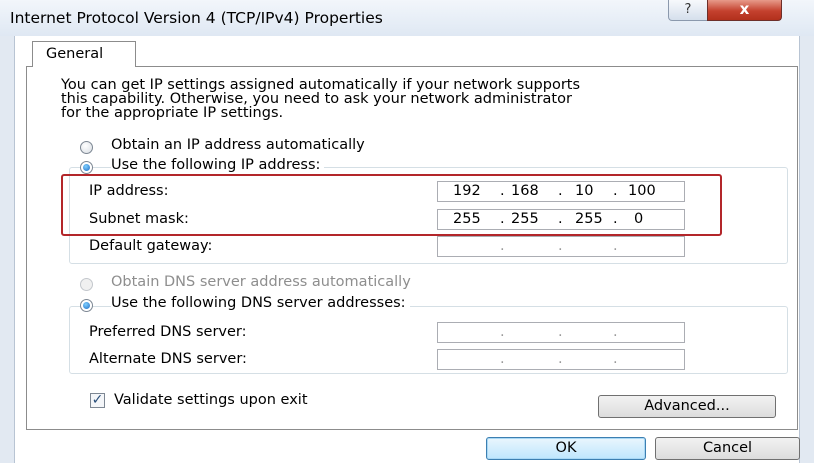  What do you see at coordinates (86, 305) in the screenshot?
I see `use-following-dns-radio` at bounding box center [86, 305].